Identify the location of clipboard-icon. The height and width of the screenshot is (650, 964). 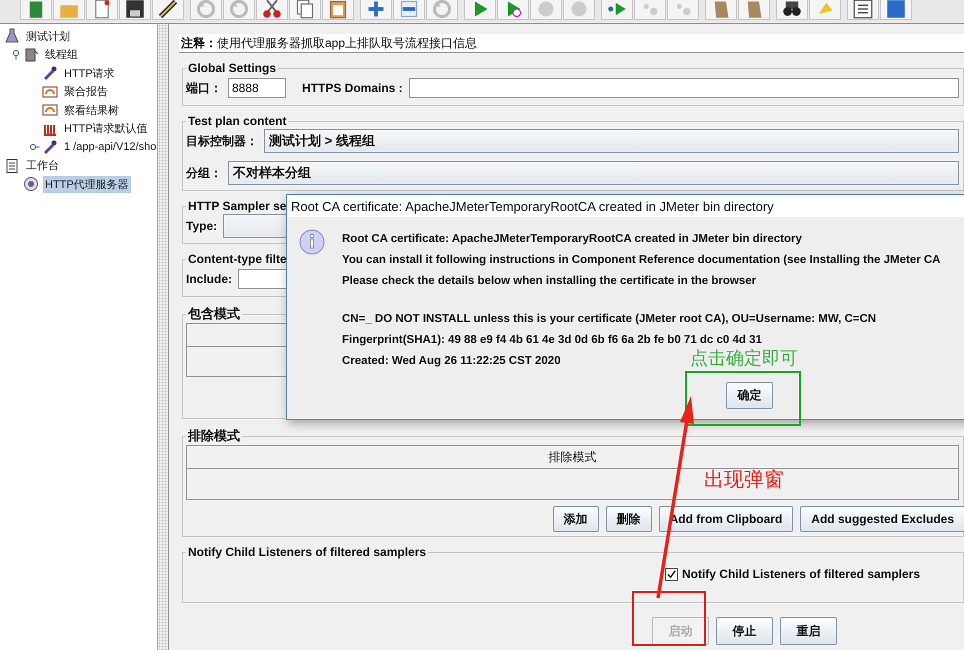
(12, 166).